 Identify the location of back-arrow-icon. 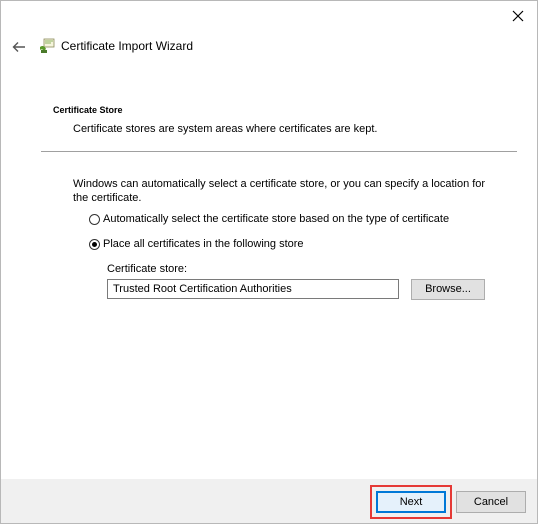
(18, 47).